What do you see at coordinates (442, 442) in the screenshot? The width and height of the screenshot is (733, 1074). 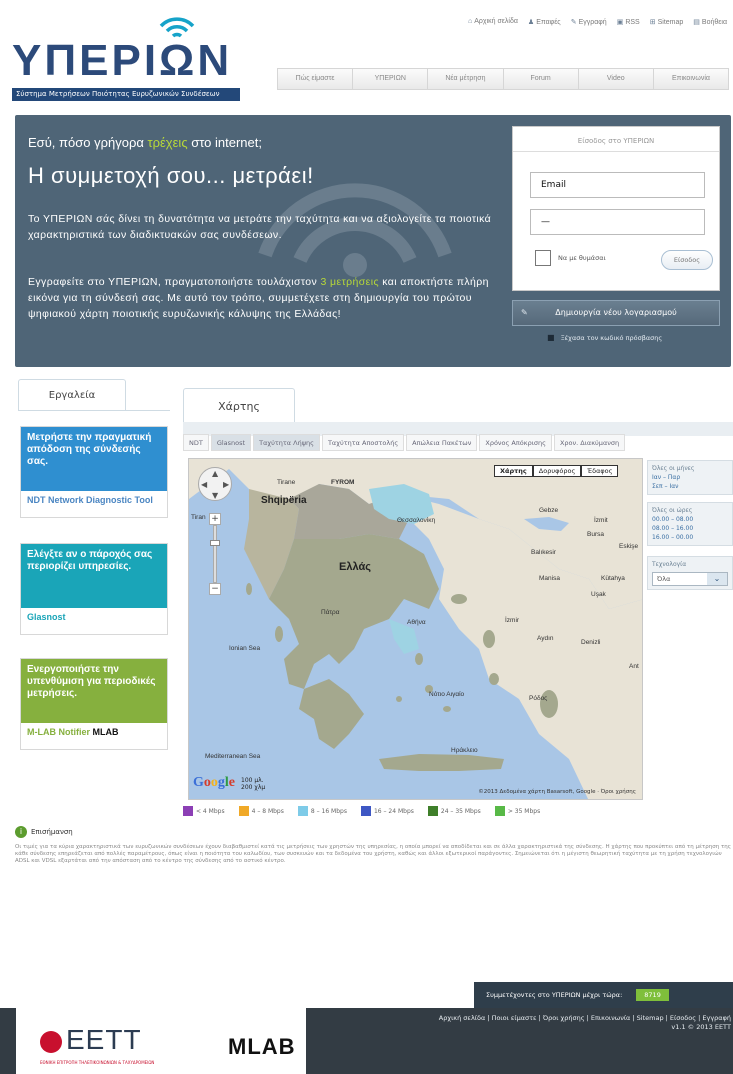 I see `filter-packet-loss: Απώλεια Πακέτων` at bounding box center [442, 442].